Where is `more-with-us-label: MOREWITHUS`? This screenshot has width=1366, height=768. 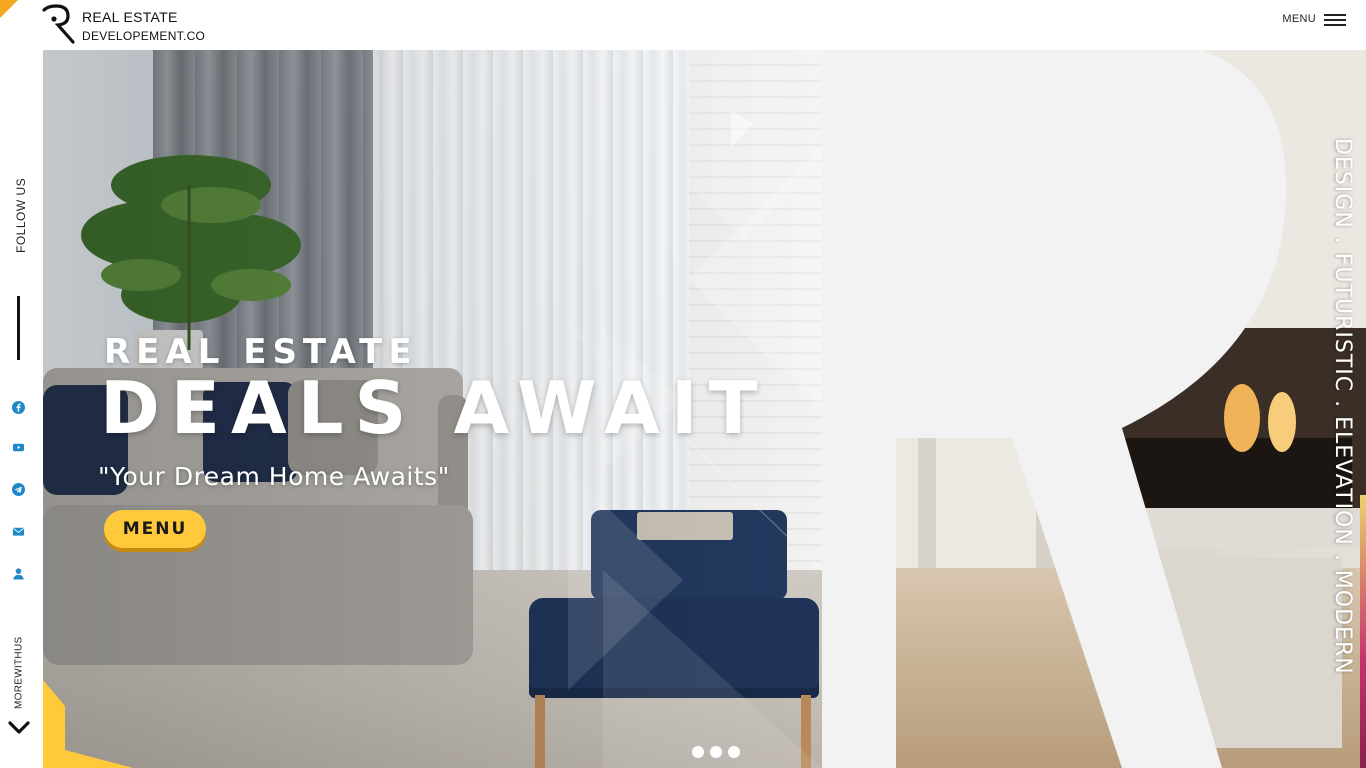
more-with-us-label: MOREWITHUS is located at coordinates (19, 673).